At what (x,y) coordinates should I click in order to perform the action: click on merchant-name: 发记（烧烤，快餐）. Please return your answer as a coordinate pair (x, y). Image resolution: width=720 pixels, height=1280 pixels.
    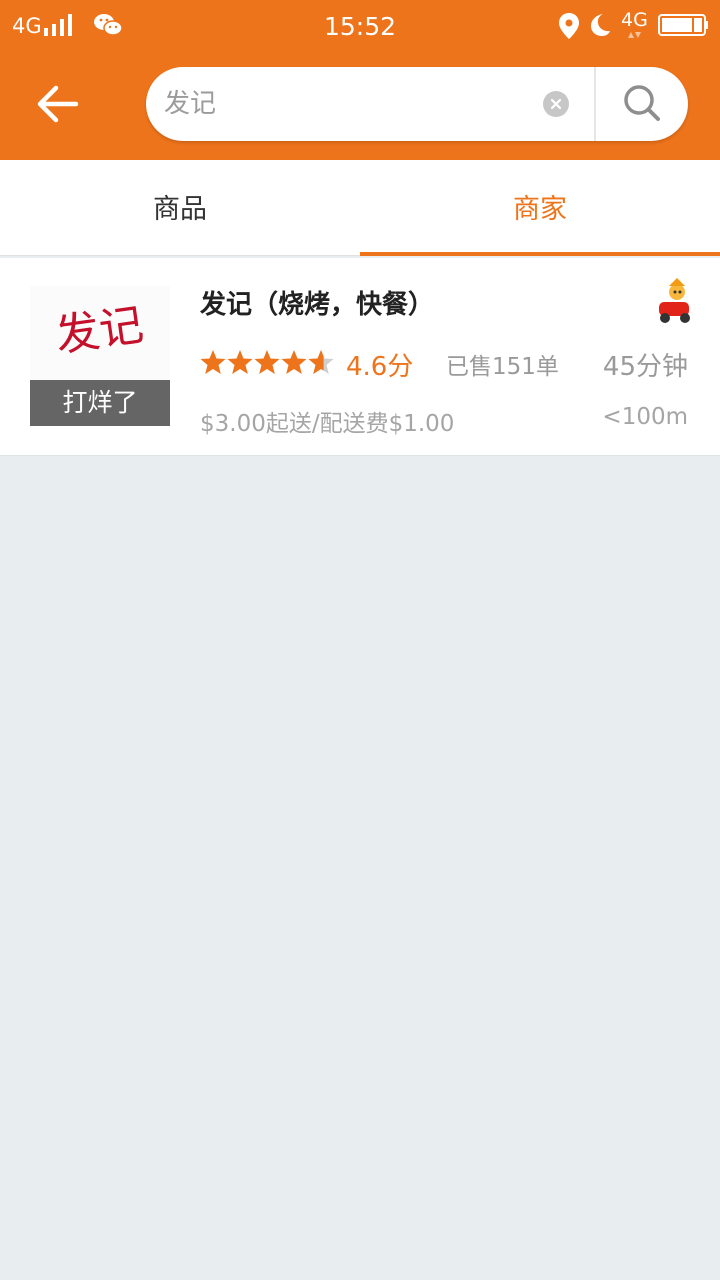
    Looking at the image, I should click on (317, 305).